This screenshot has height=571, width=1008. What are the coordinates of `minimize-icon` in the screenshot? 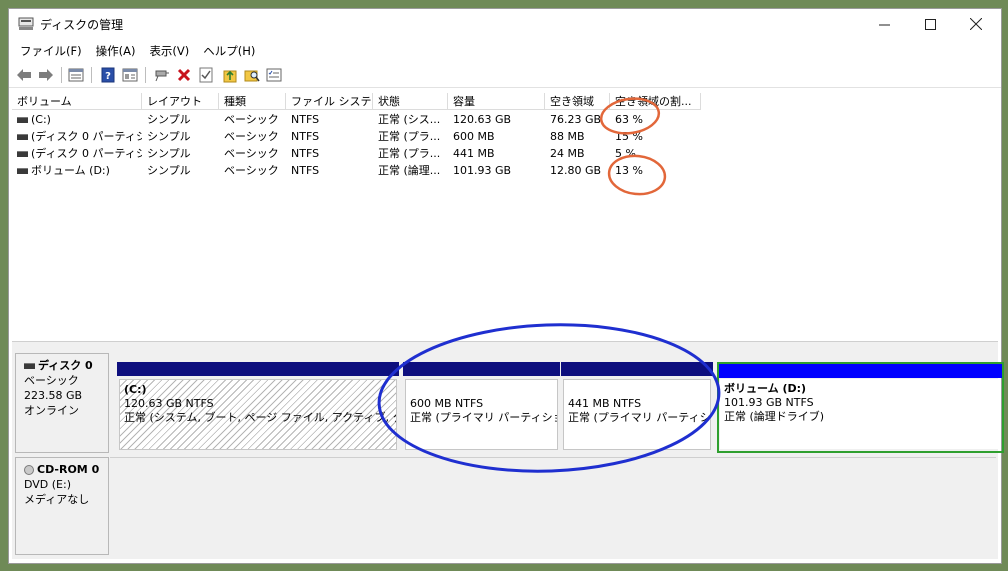 It's located at (884, 24).